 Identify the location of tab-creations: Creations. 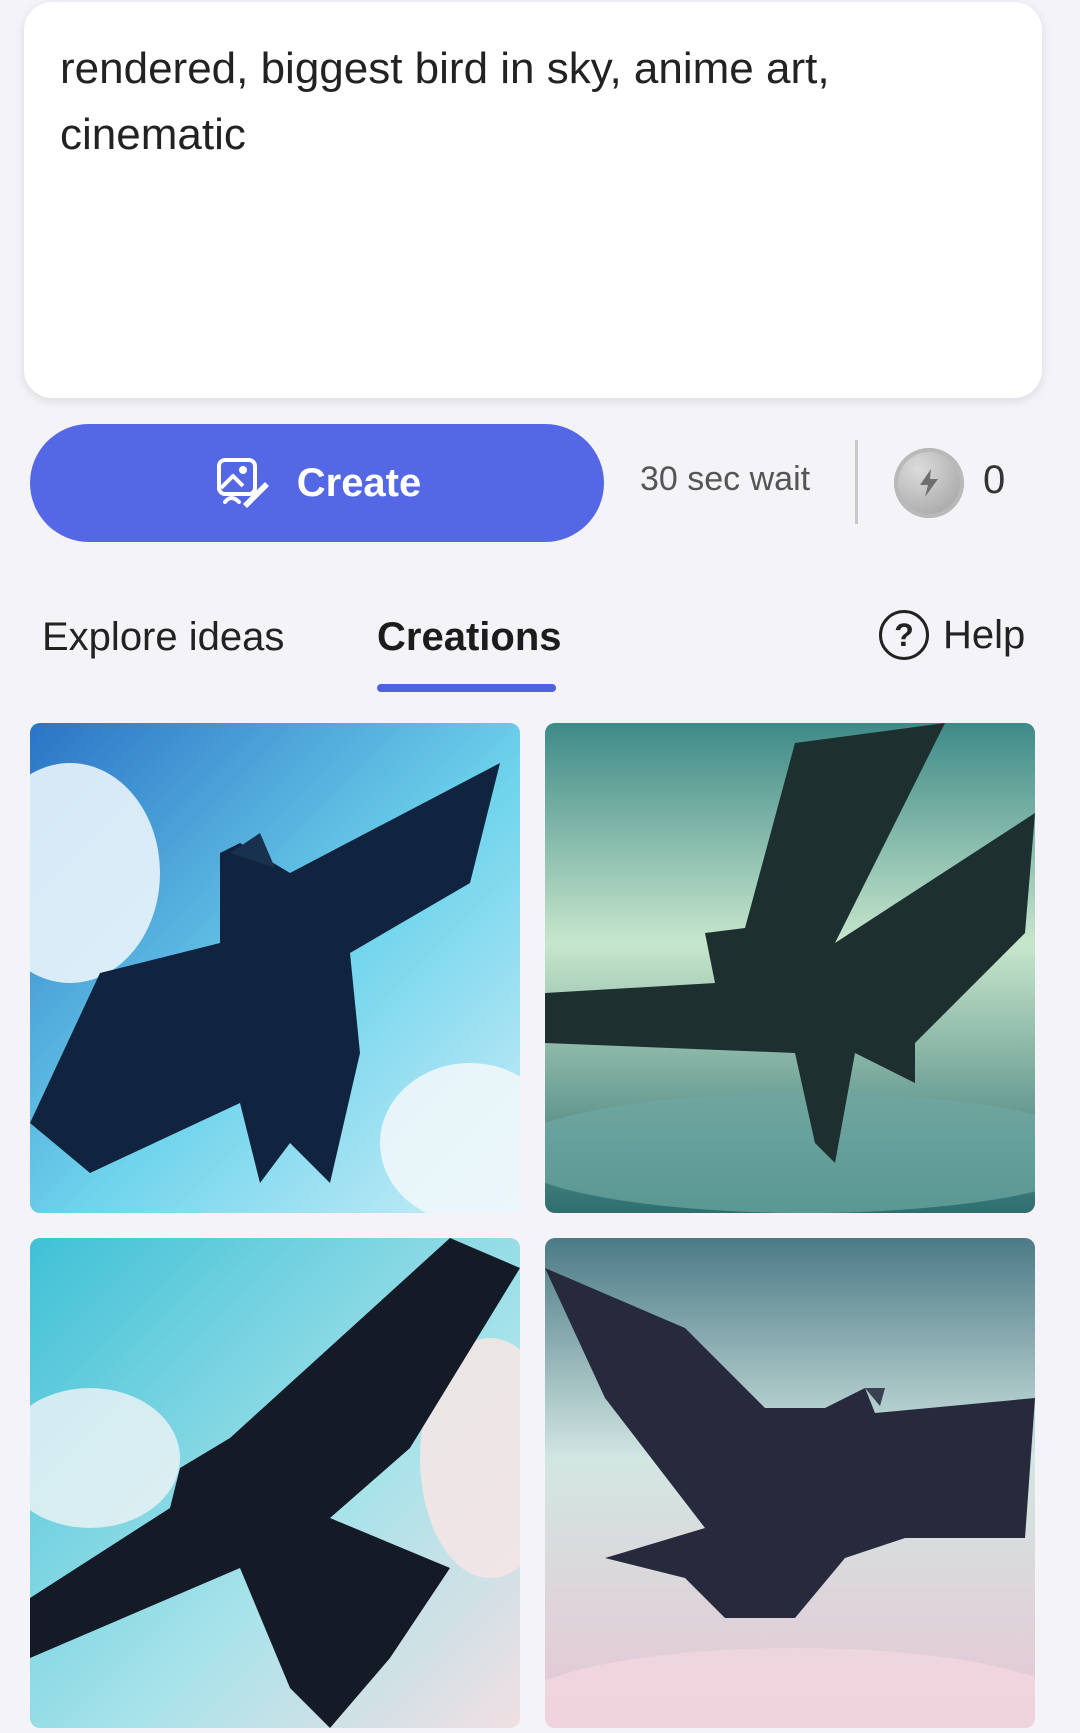
(469, 637).